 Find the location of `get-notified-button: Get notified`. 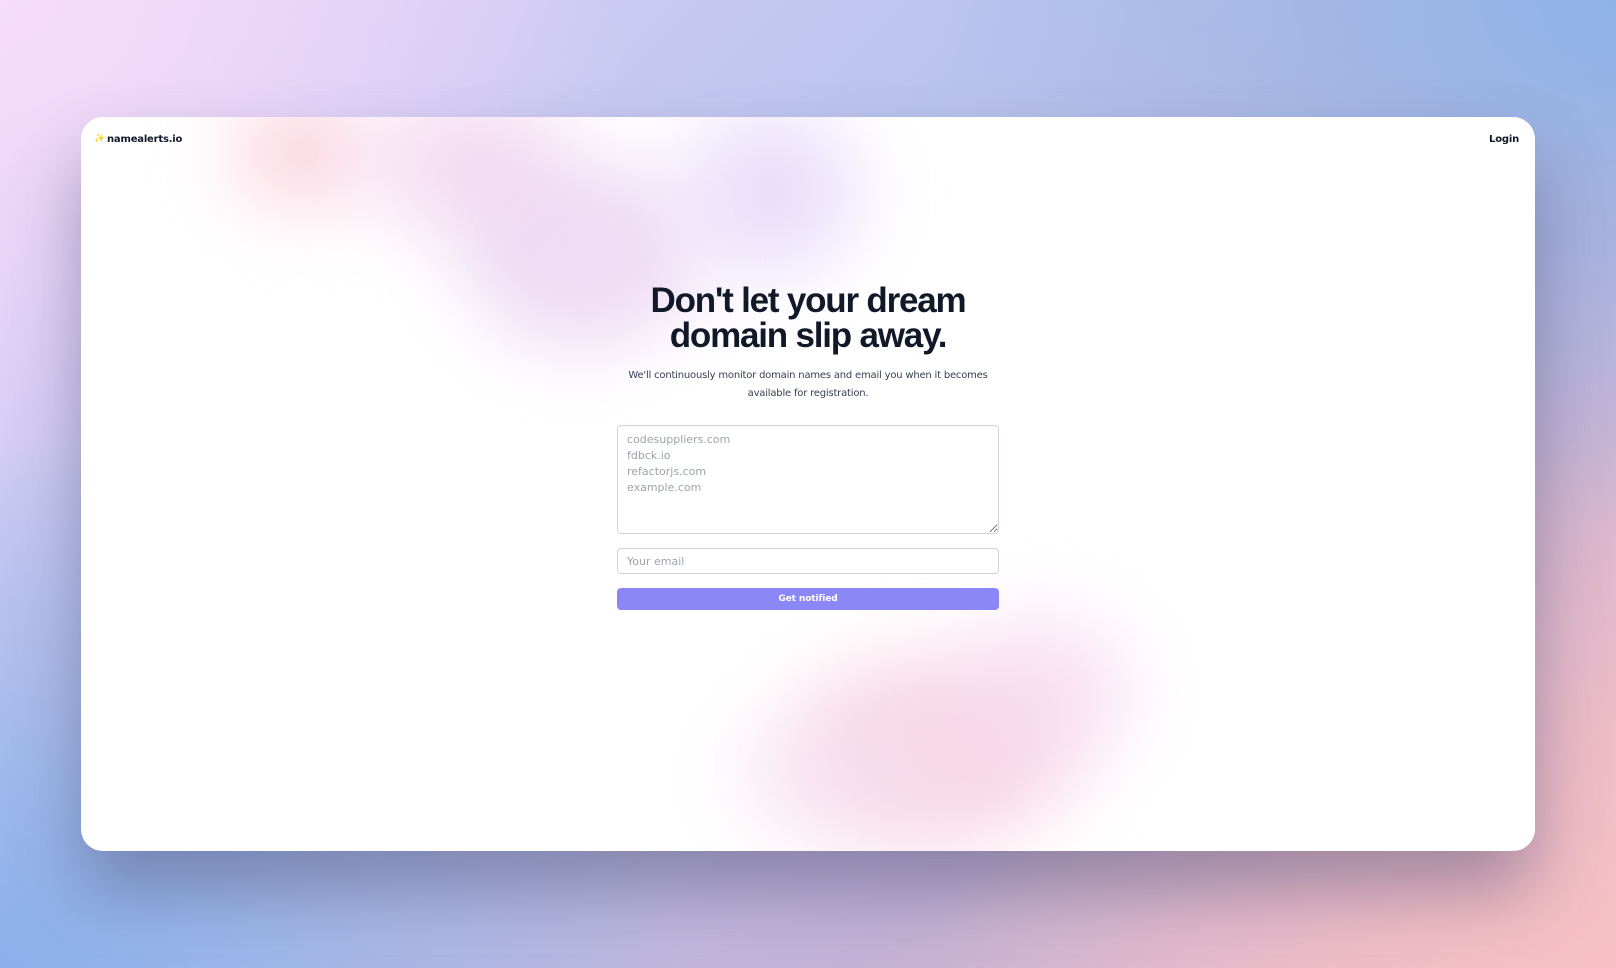

get-notified-button: Get notified is located at coordinates (808, 599).